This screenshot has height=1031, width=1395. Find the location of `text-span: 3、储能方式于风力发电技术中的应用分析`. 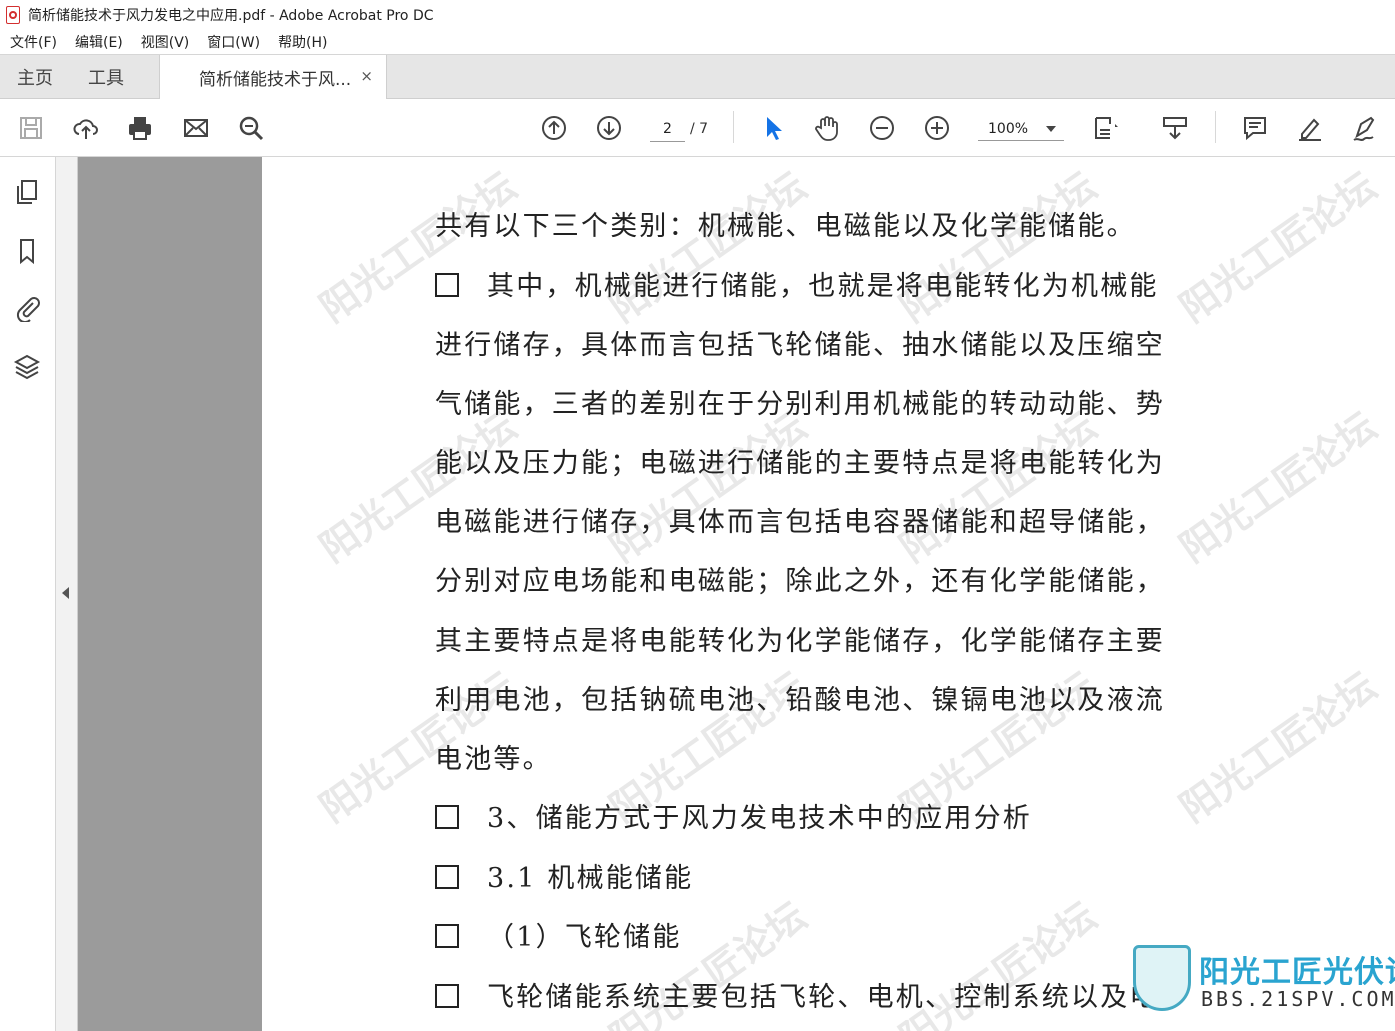

text-span: 3、储能方式于风力发电技术中的应用分析 is located at coordinates (759, 818).